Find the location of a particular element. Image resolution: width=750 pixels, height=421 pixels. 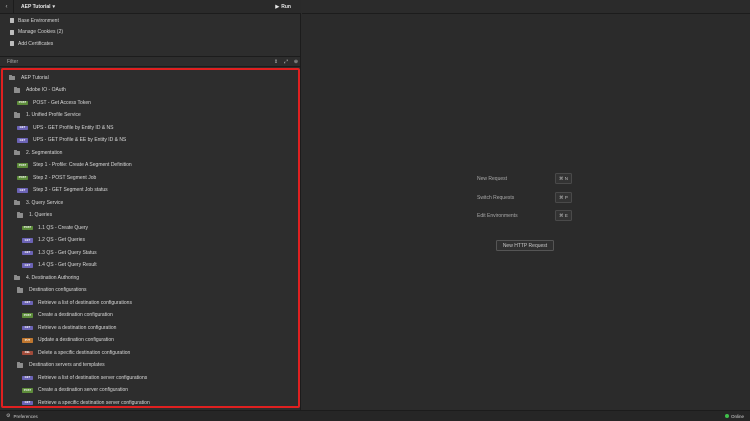

expand-icon: ⤢ is located at coordinates (286, 62).